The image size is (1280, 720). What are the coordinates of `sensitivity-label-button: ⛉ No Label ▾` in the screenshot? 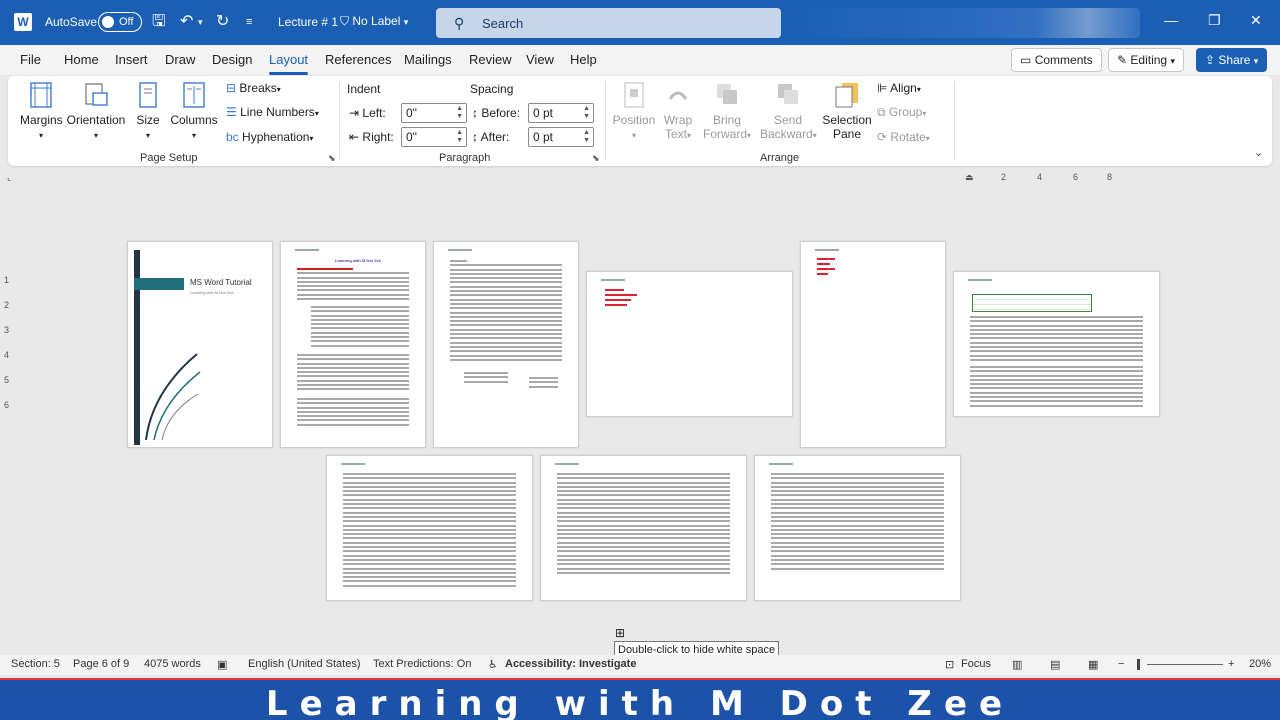 It's located at (374, 21).